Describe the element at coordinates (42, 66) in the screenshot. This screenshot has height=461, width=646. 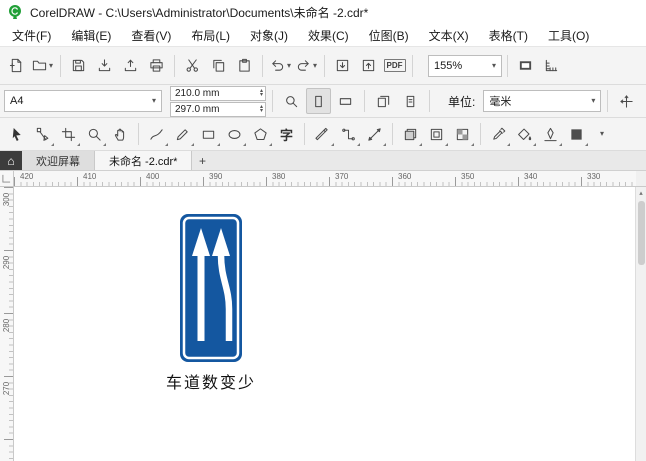
I see `open-document-button: ▾` at that location.